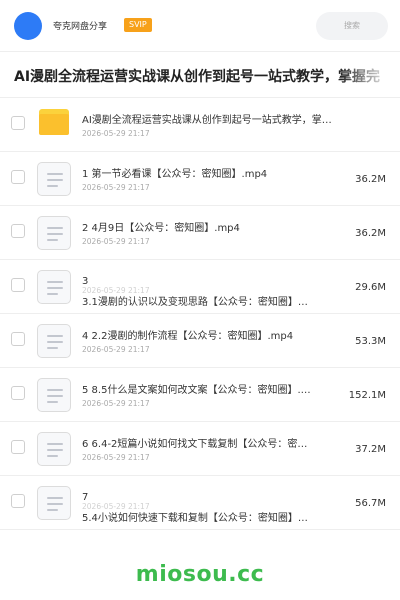 The width and height of the screenshot is (400, 600). What do you see at coordinates (161, 228) in the screenshot?
I see `file-name: 2 4月9日【公众号：密知圈】.mp4` at bounding box center [161, 228].